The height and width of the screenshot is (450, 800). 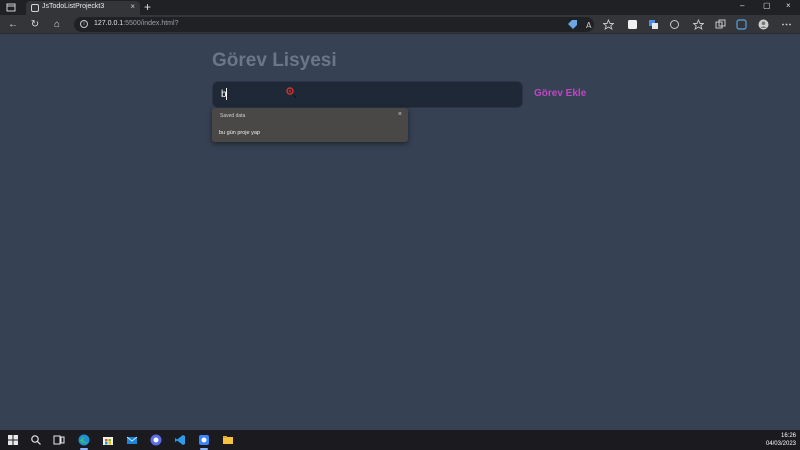 What do you see at coordinates (780, 444) in the screenshot?
I see `clock-date: 04/03/2023` at bounding box center [780, 444].